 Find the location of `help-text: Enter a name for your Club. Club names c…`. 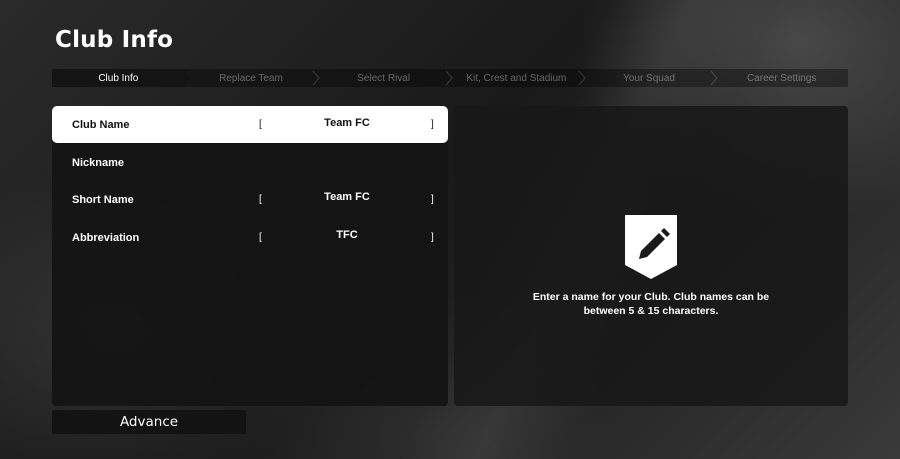

help-text: Enter a name for your Club. Club names c… is located at coordinates (651, 304).